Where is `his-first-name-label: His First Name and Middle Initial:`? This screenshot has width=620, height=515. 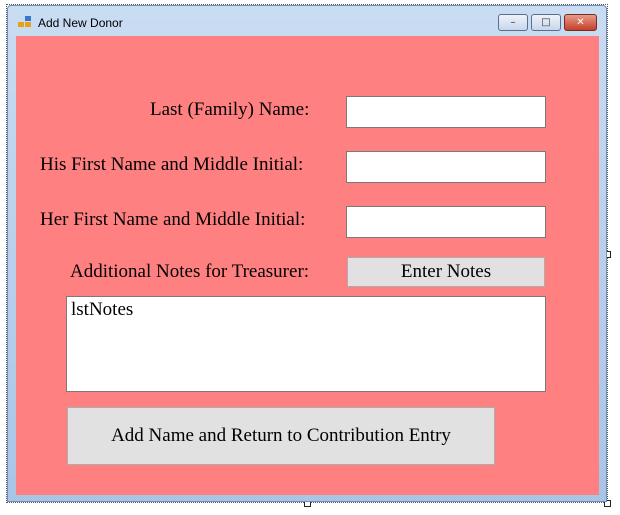 his-first-name-label: His First Name and Middle Initial: is located at coordinates (172, 164).